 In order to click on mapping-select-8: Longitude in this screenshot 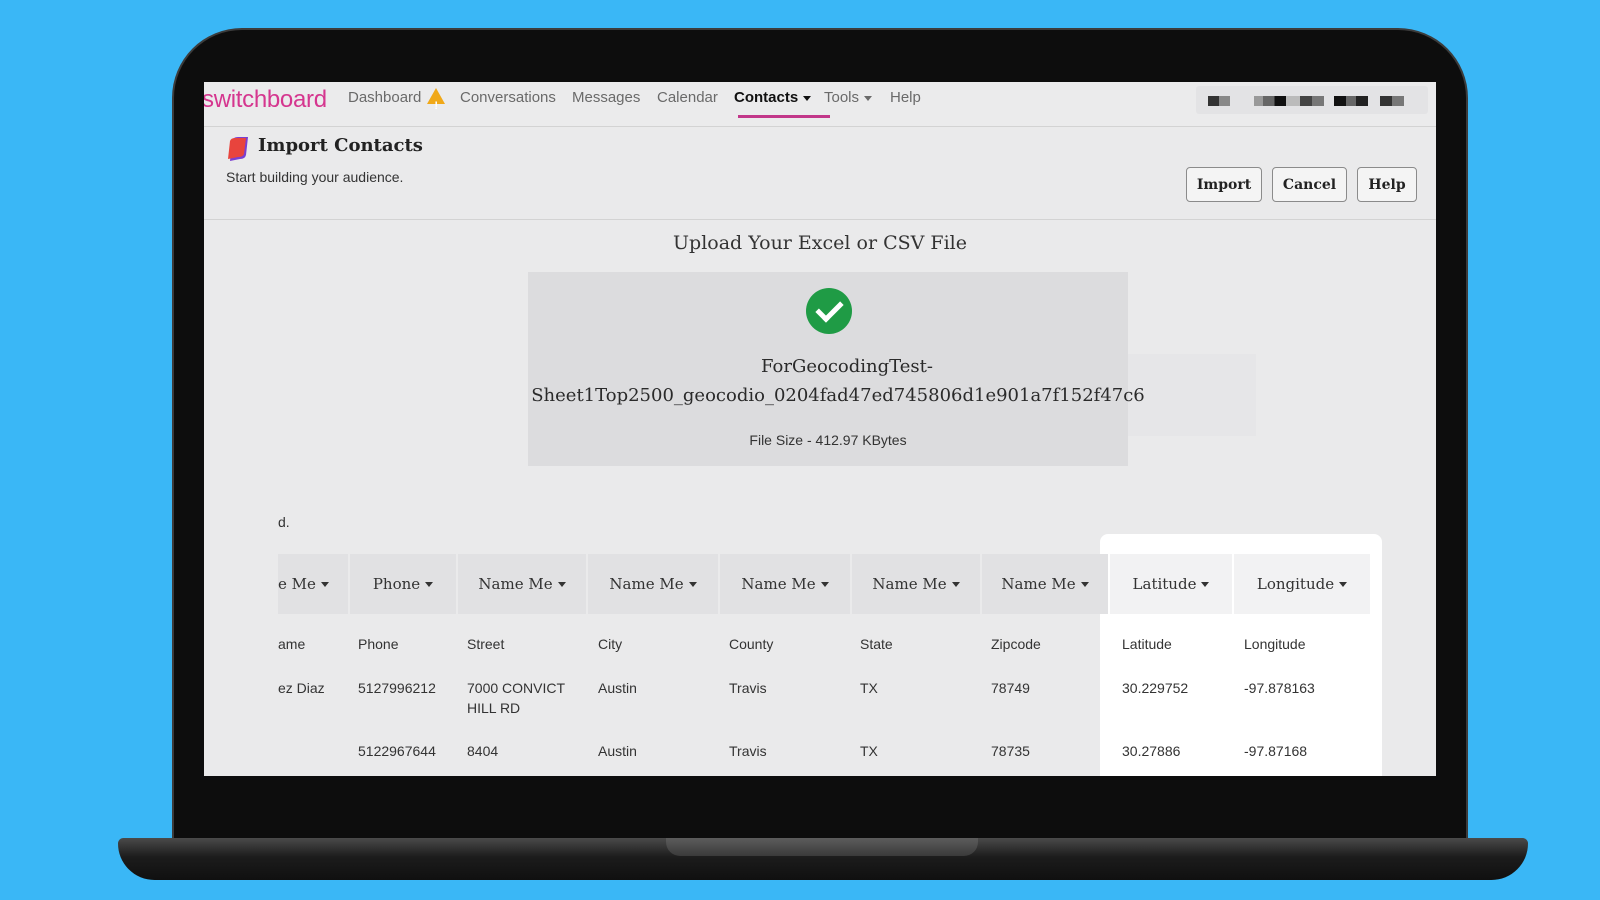, I will do `click(1302, 584)`.